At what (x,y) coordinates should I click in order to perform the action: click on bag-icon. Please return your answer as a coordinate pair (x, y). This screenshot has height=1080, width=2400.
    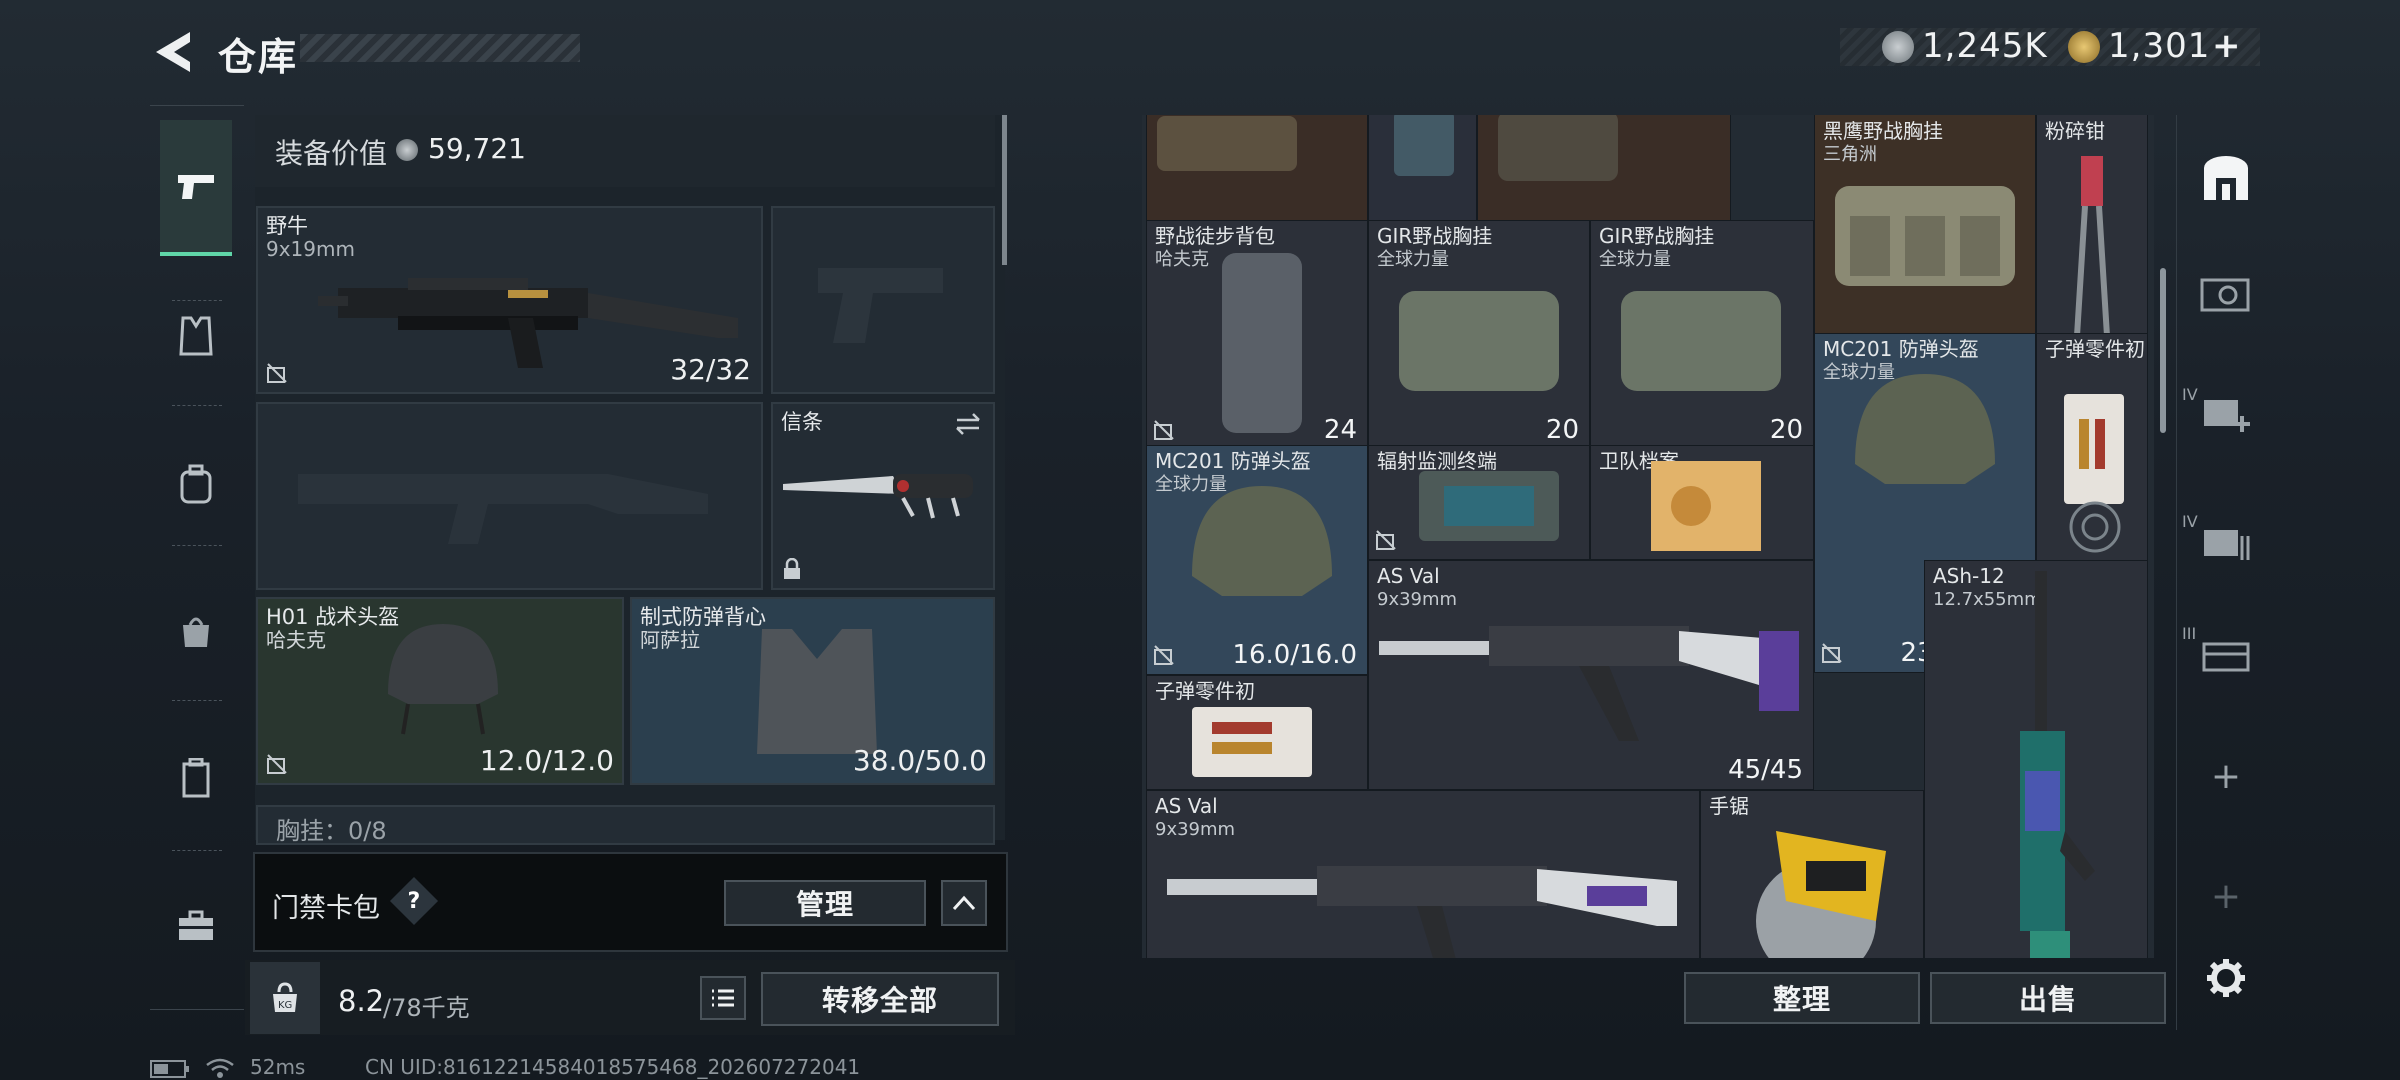
    Looking at the image, I should click on (196, 632).